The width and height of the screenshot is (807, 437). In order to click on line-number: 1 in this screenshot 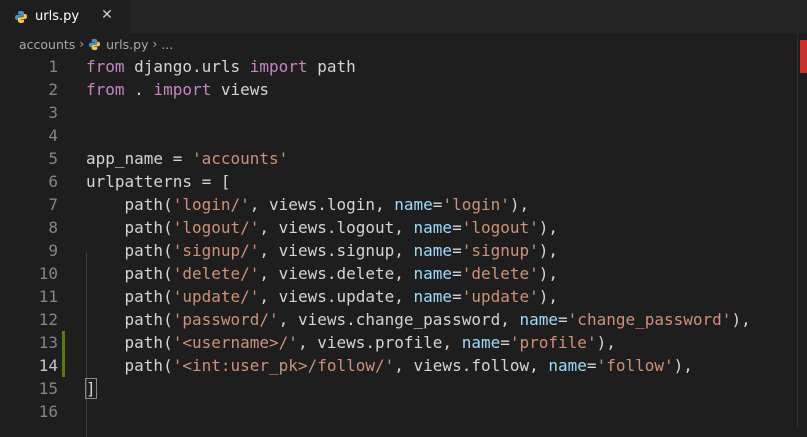, I will do `click(53, 66)`.